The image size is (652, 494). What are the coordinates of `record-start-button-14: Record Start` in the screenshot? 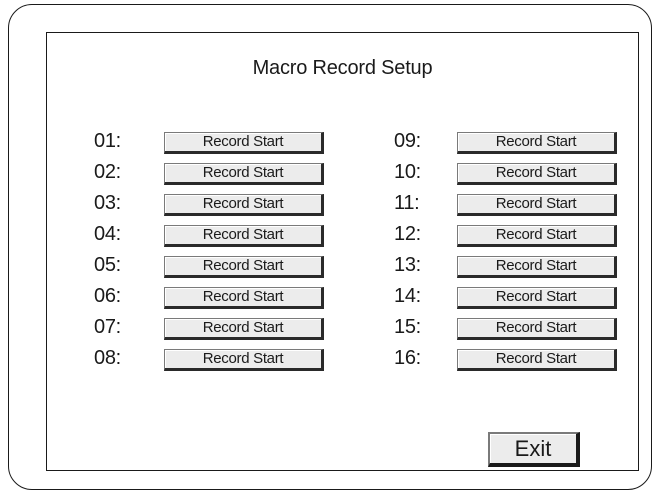 It's located at (537, 298).